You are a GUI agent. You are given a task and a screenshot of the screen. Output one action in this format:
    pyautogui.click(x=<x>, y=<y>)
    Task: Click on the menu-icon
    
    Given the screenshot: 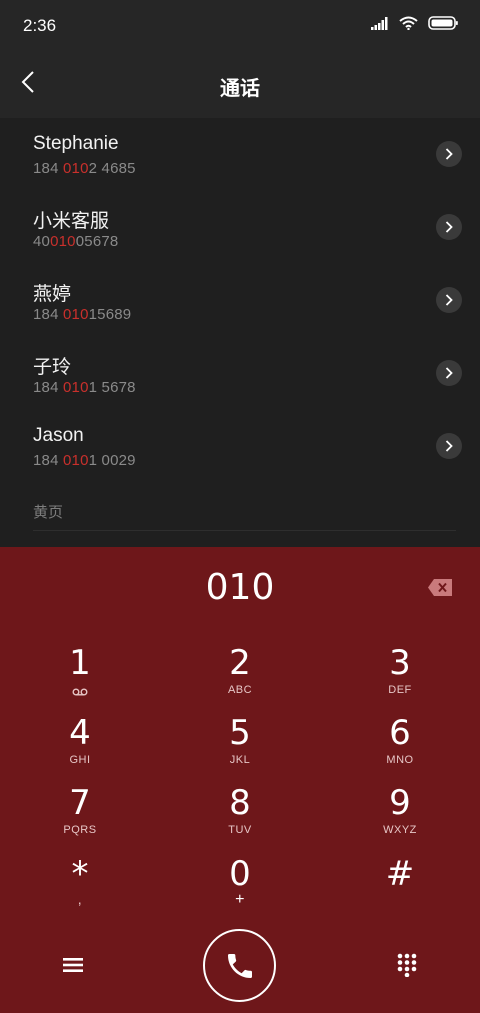 What is the action you would take?
    pyautogui.click(x=73, y=965)
    